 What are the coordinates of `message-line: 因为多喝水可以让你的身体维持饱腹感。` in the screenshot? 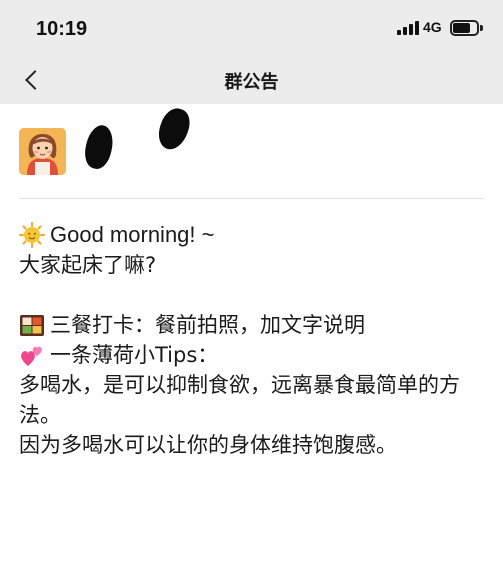 It's located at (255, 445).